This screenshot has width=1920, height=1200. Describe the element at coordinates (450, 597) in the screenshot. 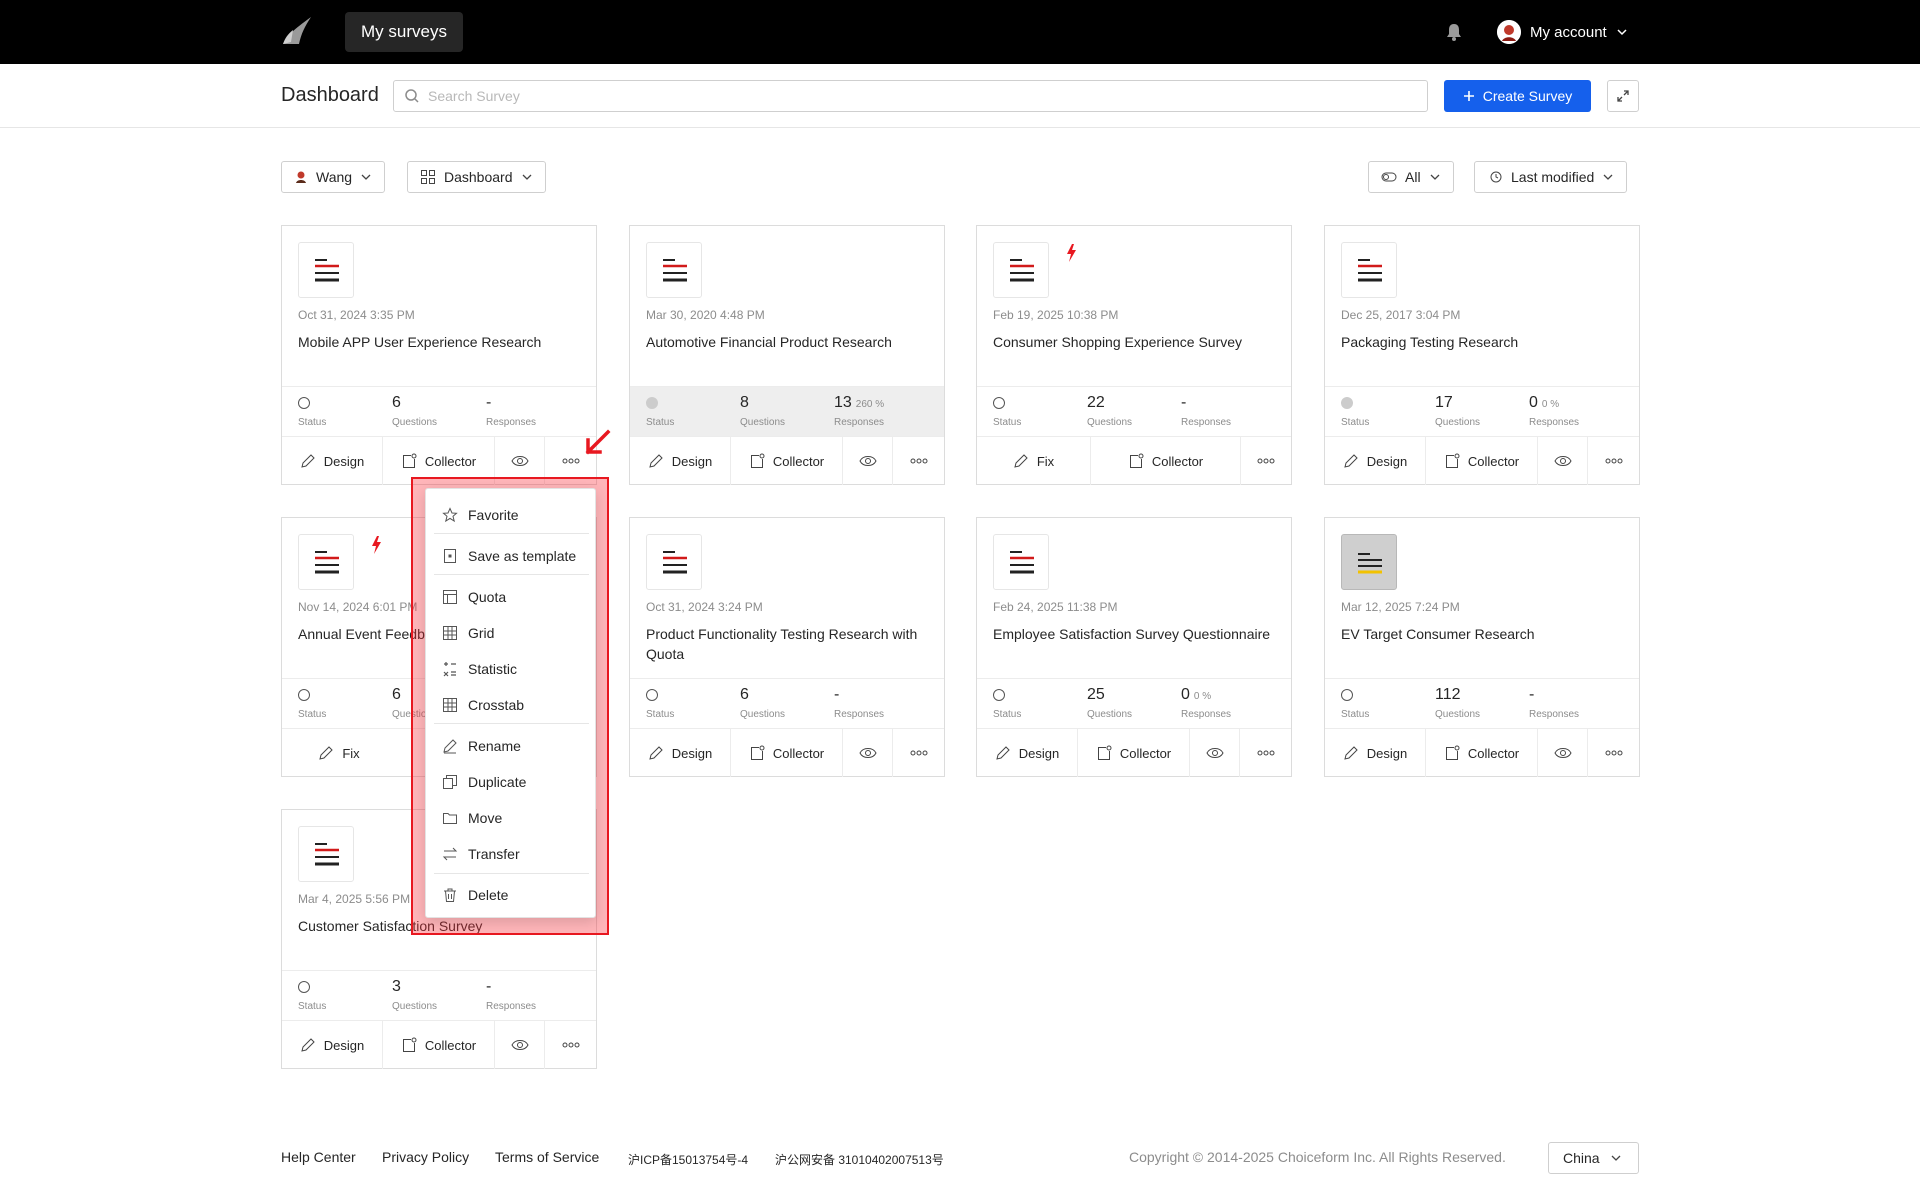

I see `quota-icon` at that location.